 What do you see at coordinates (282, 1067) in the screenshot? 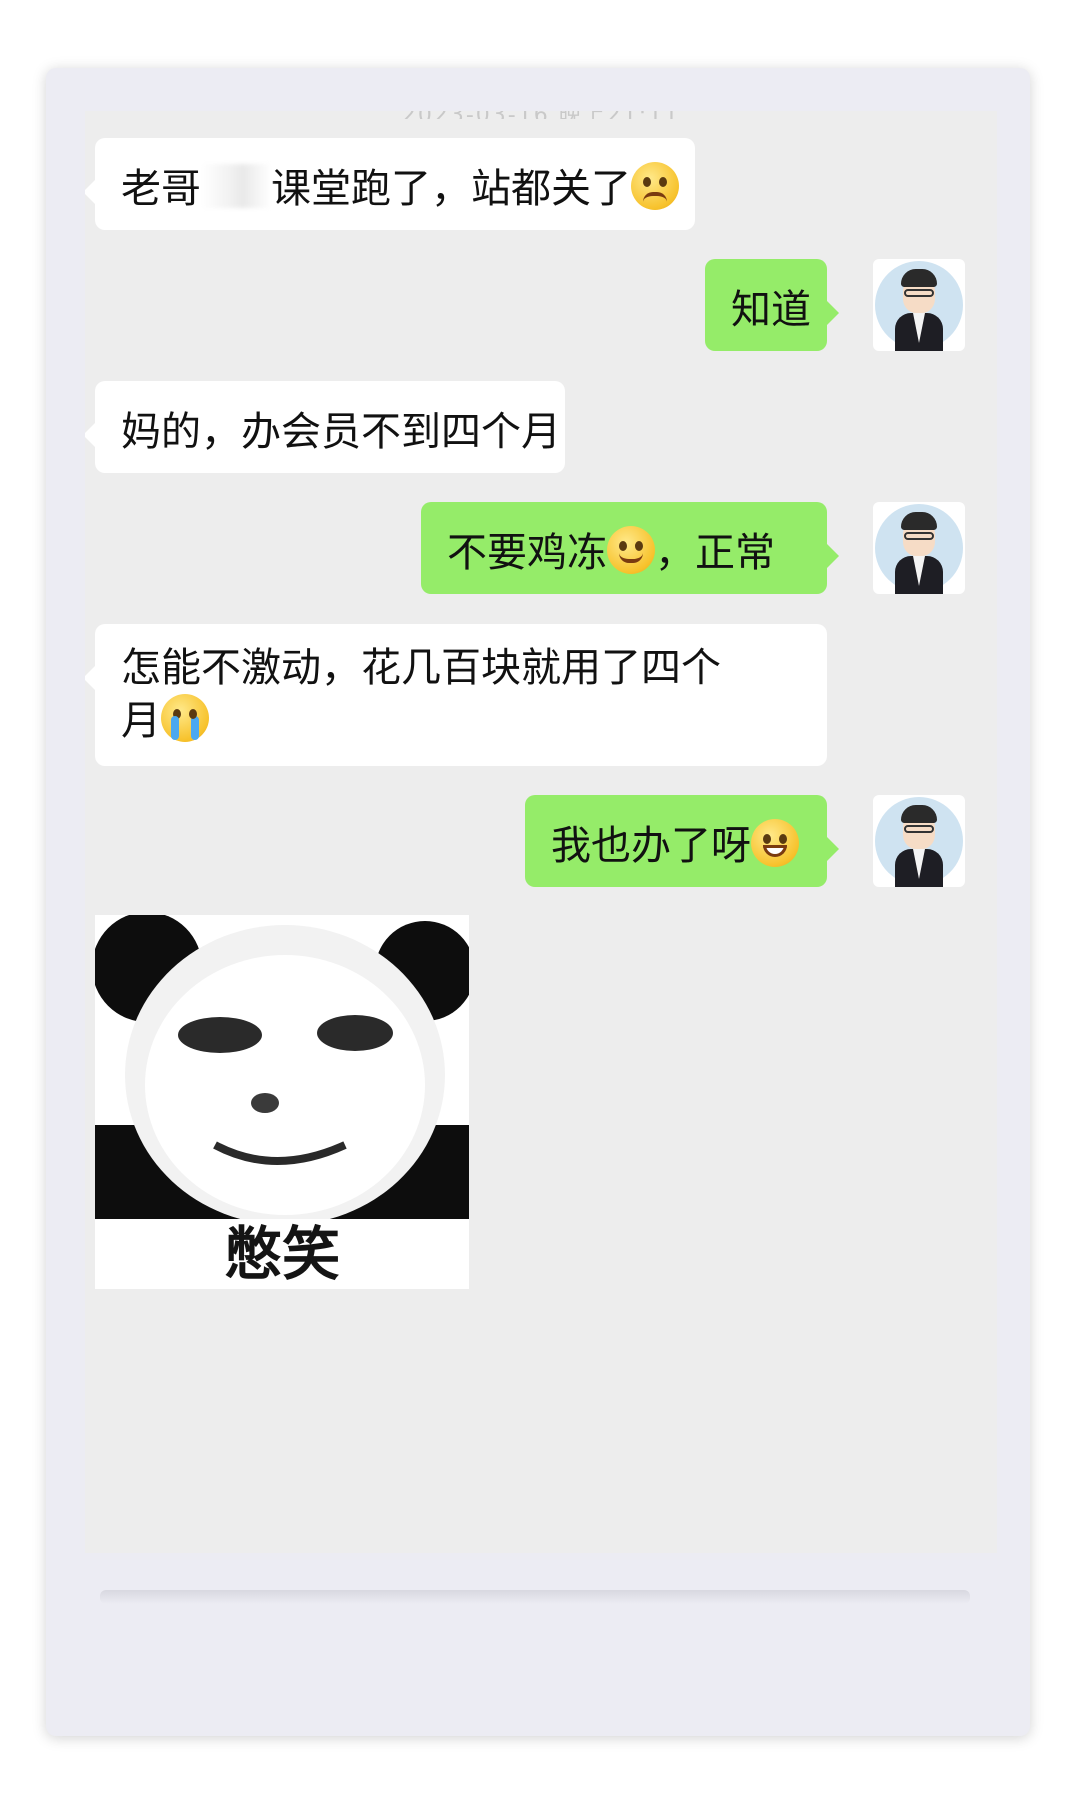
I see `panda-face-image` at bounding box center [282, 1067].